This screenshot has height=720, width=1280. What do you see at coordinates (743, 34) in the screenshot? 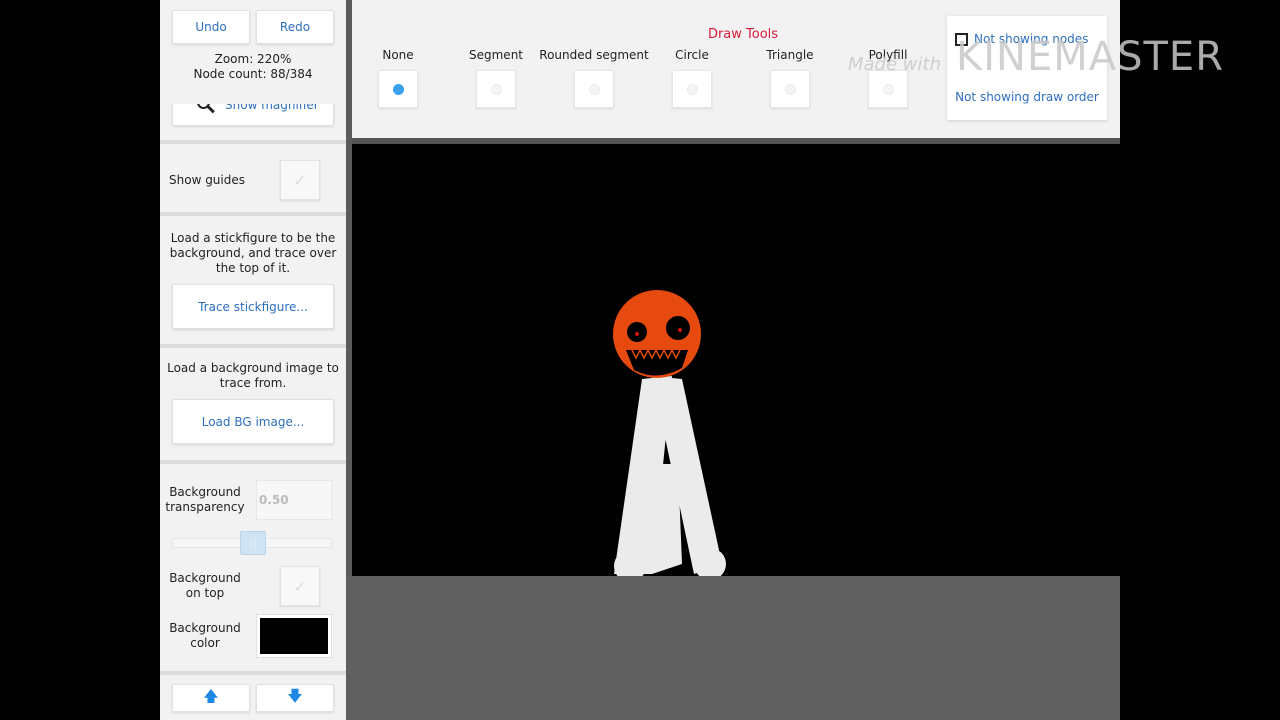
I see `draw-tools-title: Draw Tools` at bounding box center [743, 34].